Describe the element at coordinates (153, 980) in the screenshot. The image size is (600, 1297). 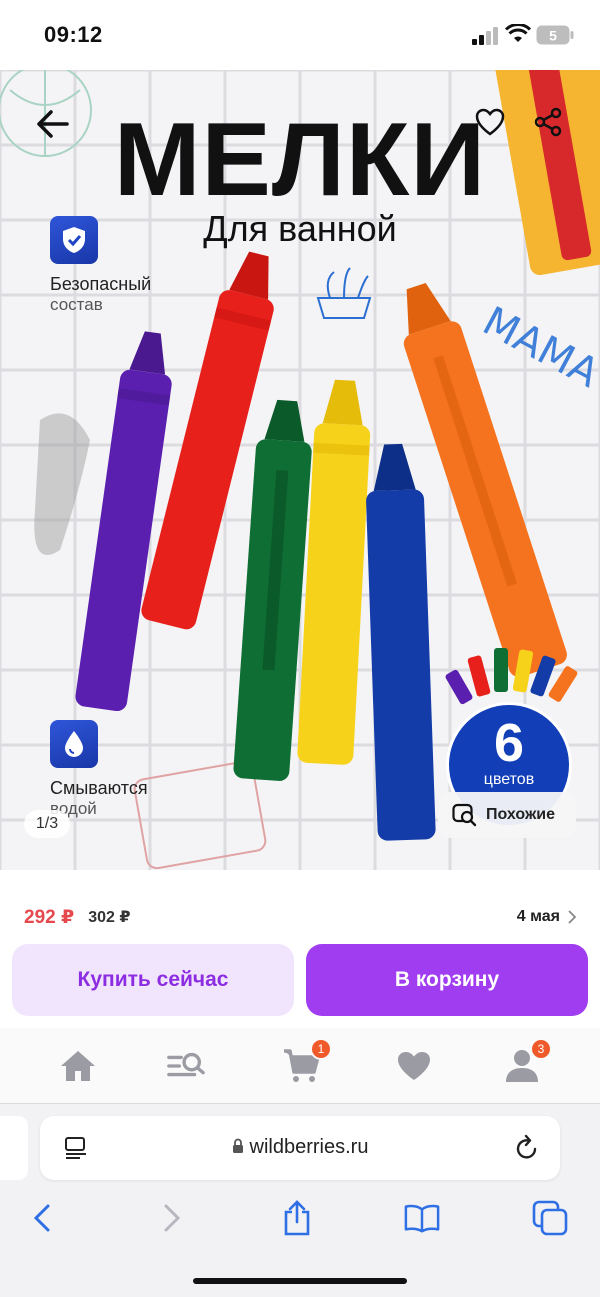
I see `buy-now-button: Купить сейчас` at that location.